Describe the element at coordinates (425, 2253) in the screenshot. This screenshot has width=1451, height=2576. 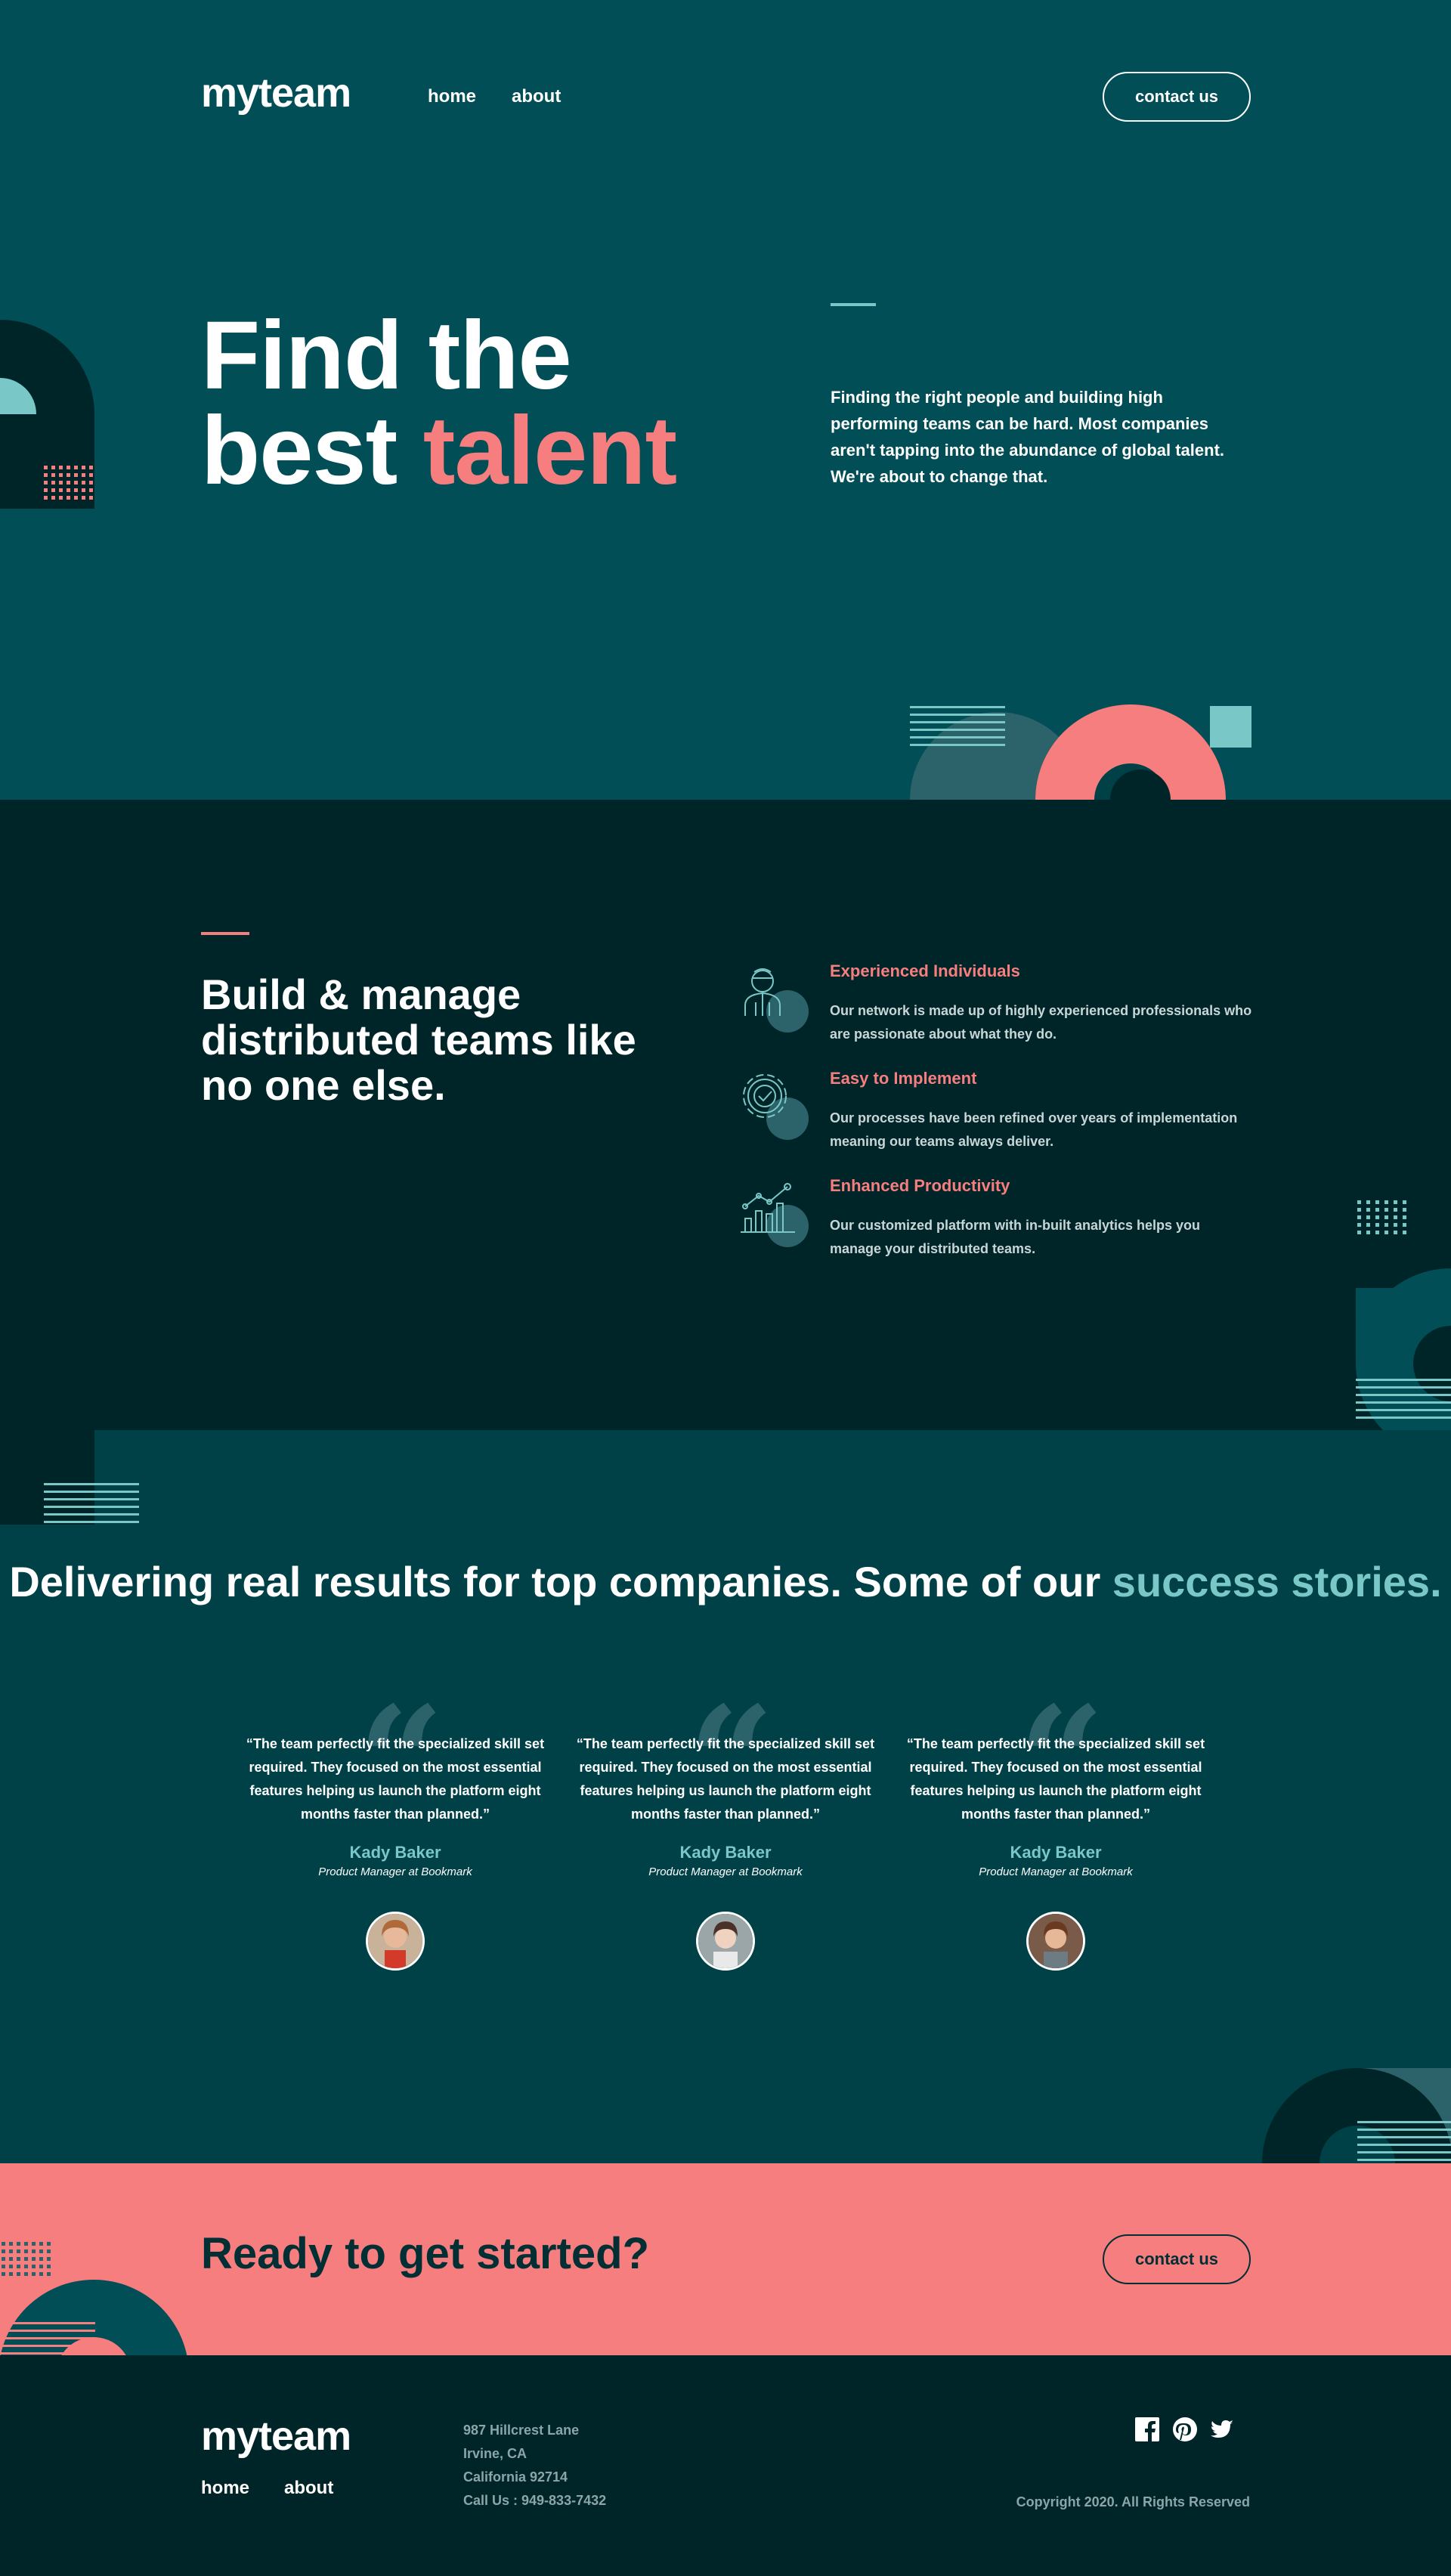
I see `cta-title: Ready to get started?` at that location.